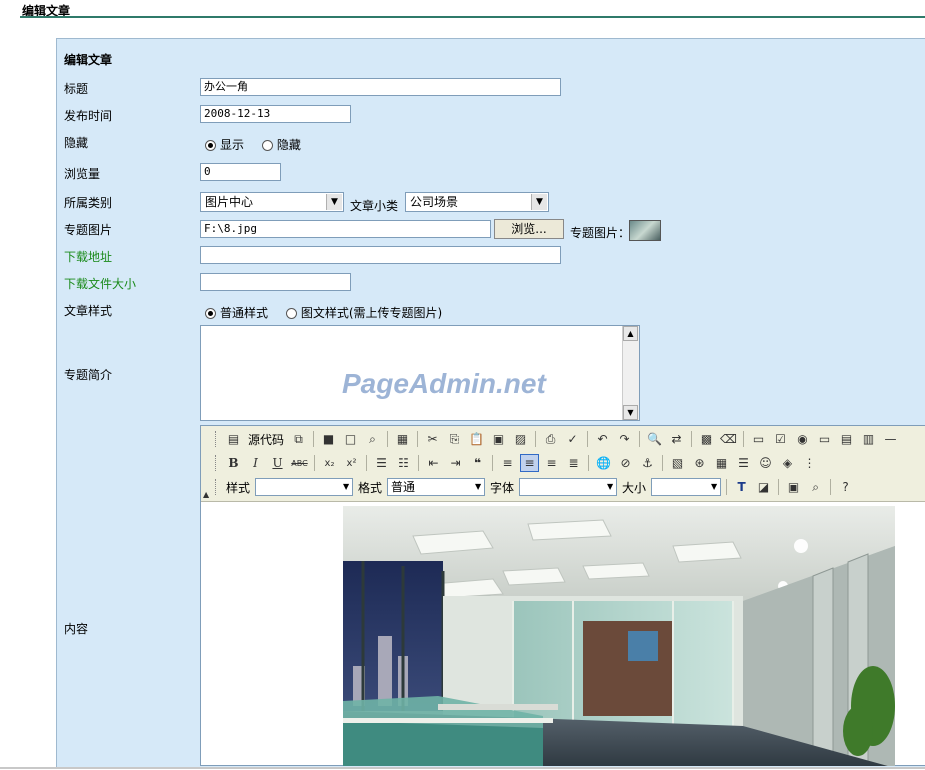 This screenshot has width=925, height=770. I want to click on subscript-icon: x₂, so click(329, 463).